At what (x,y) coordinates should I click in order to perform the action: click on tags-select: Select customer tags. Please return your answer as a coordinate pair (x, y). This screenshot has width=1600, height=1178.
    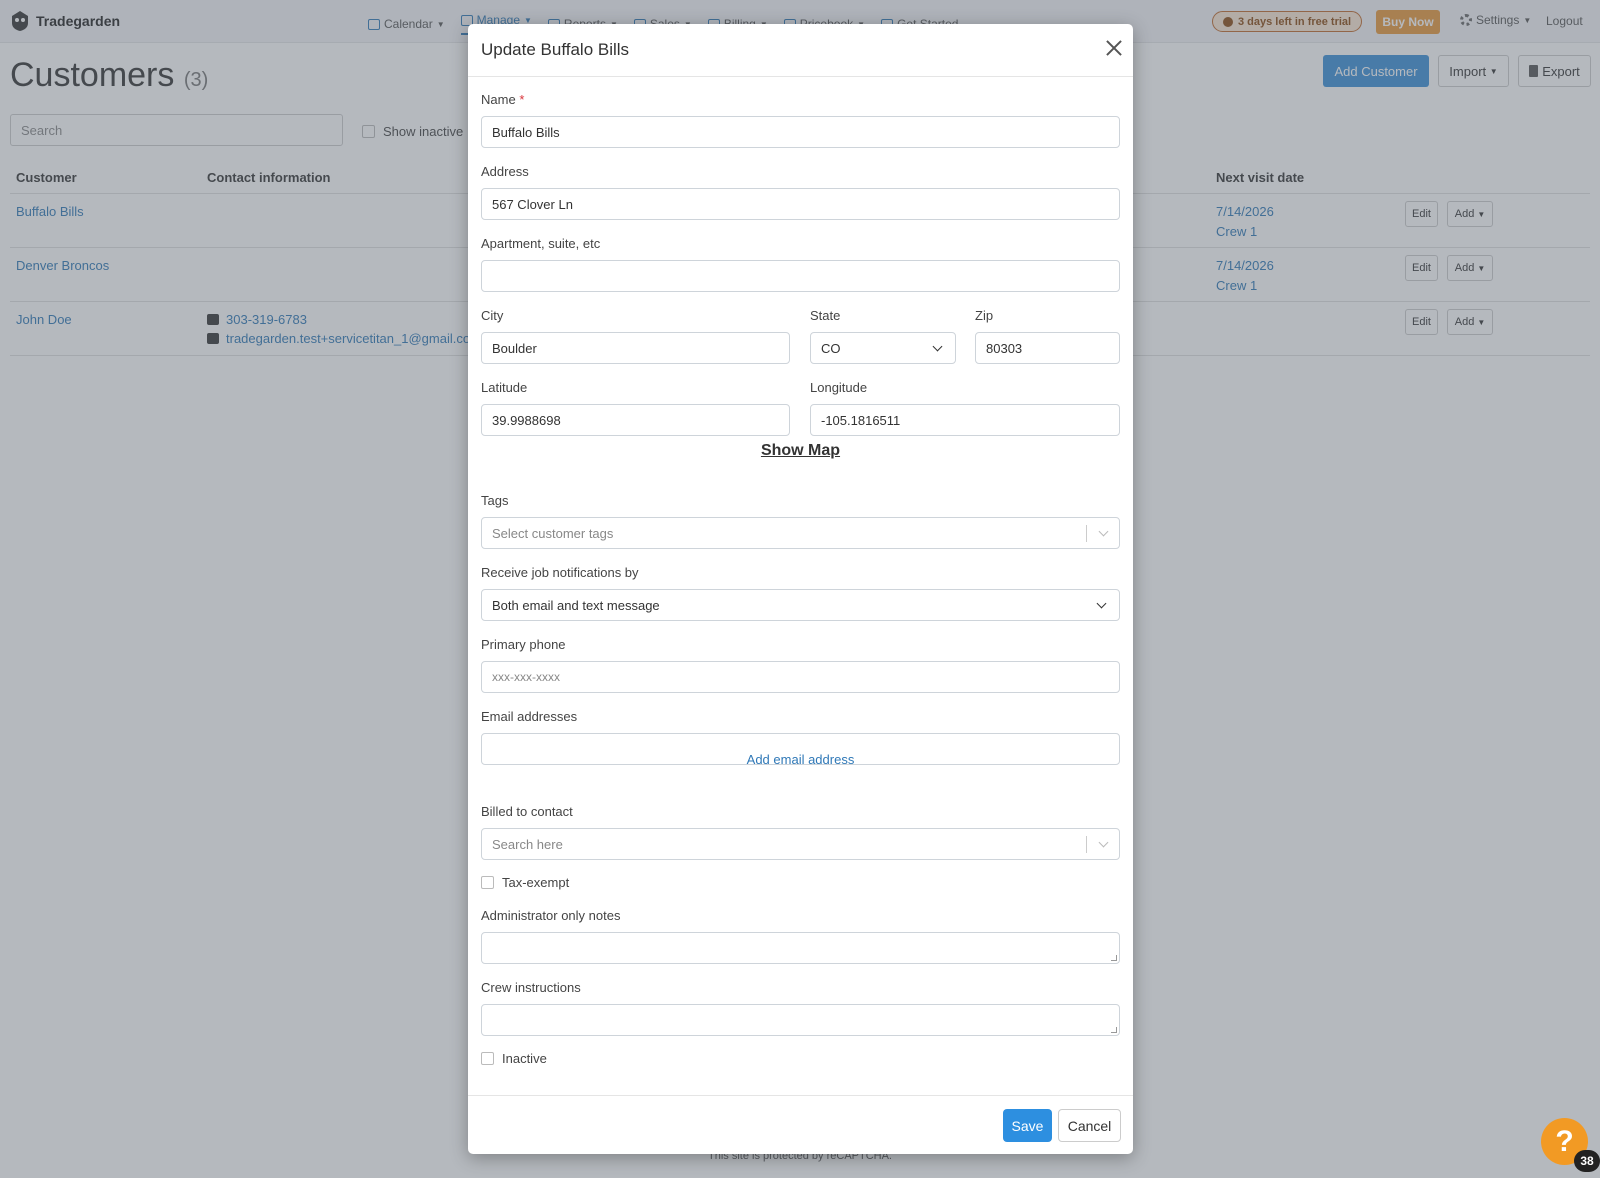
    Looking at the image, I should click on (800, 533).